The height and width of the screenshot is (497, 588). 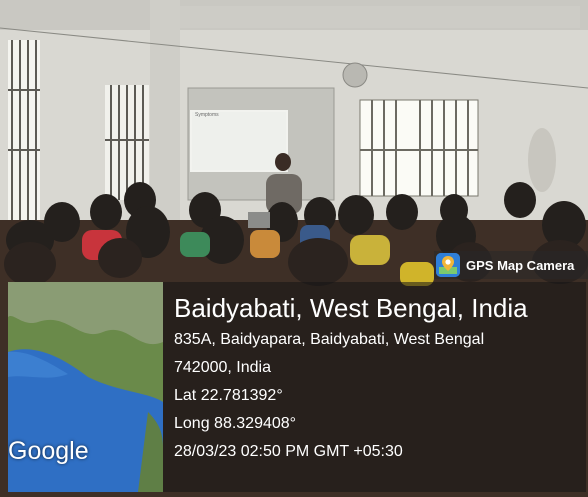 I want to click on latitude: Lat 22.781392°, so click(x=228, y=395).